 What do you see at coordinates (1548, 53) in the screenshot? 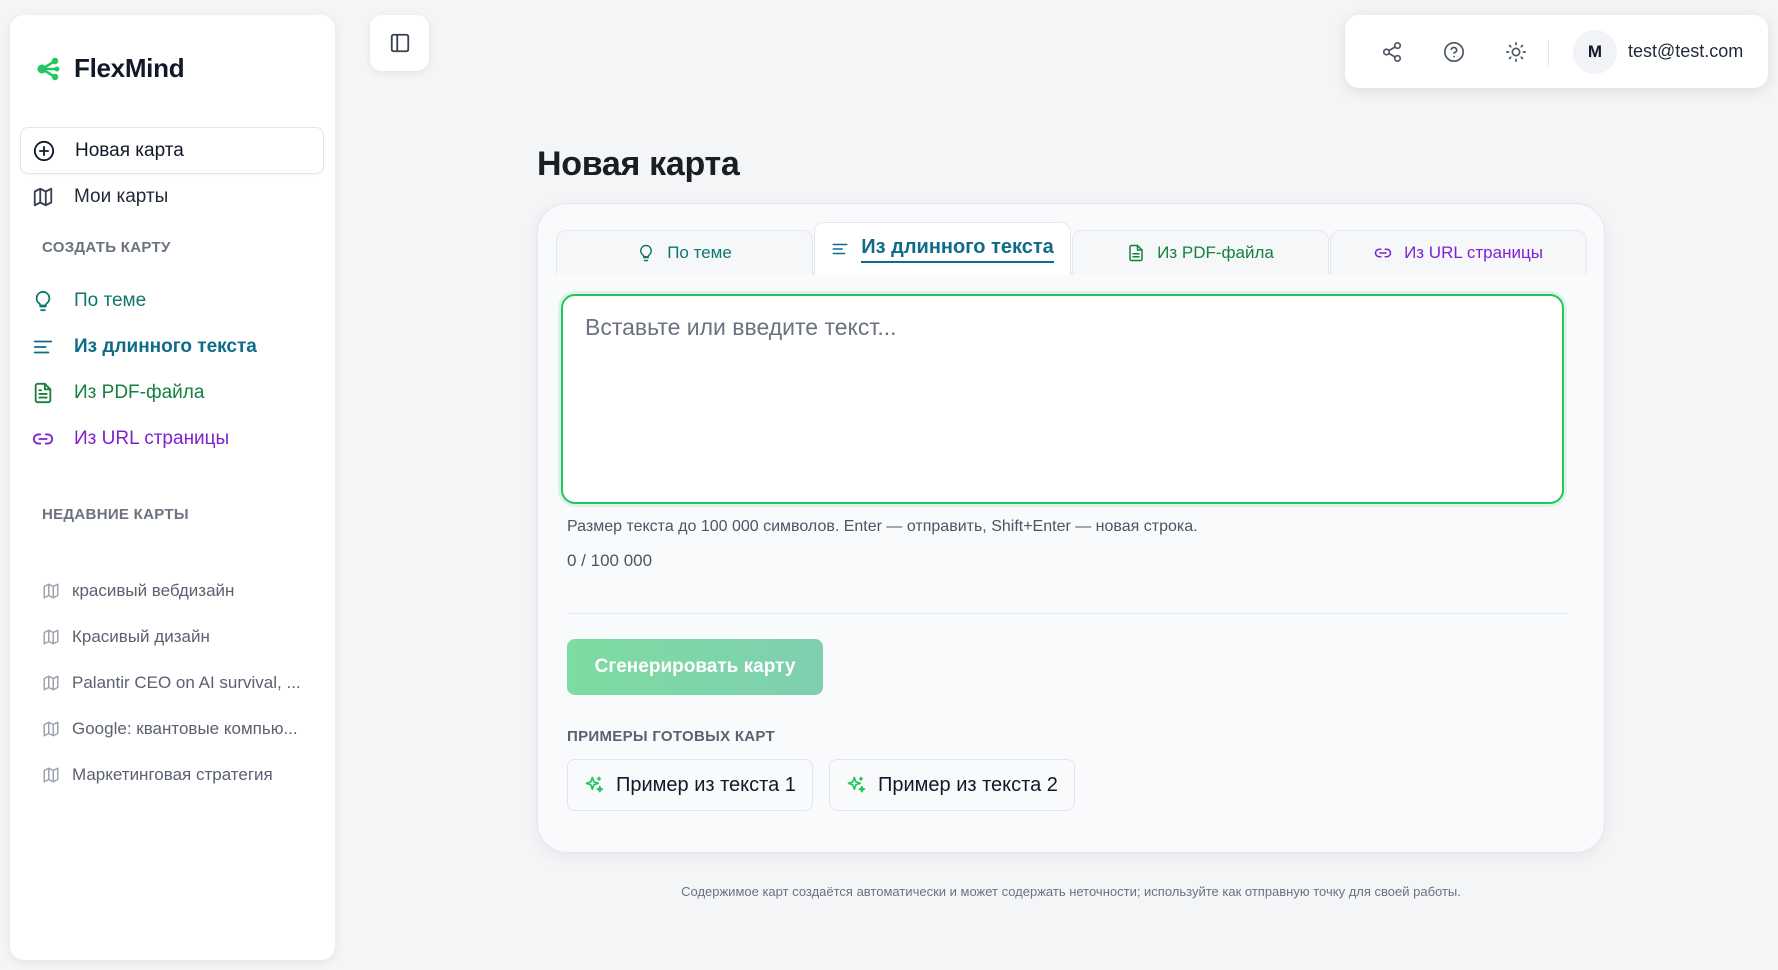
I see `toolbar-divider` at bounding box center [1548, 53].